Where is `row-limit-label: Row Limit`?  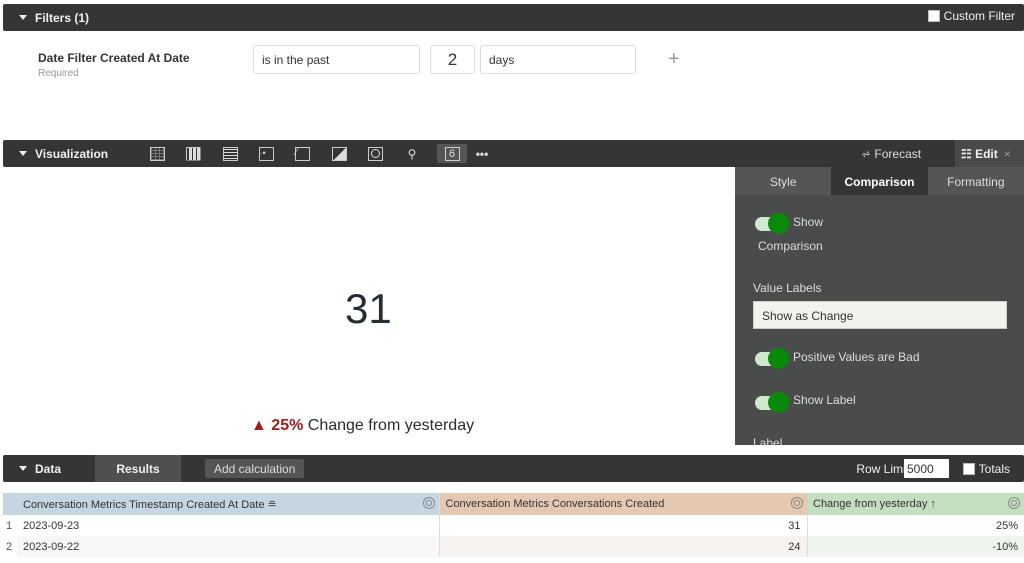 row-limit-label: Row Limit is located at coordinates (882, 469).